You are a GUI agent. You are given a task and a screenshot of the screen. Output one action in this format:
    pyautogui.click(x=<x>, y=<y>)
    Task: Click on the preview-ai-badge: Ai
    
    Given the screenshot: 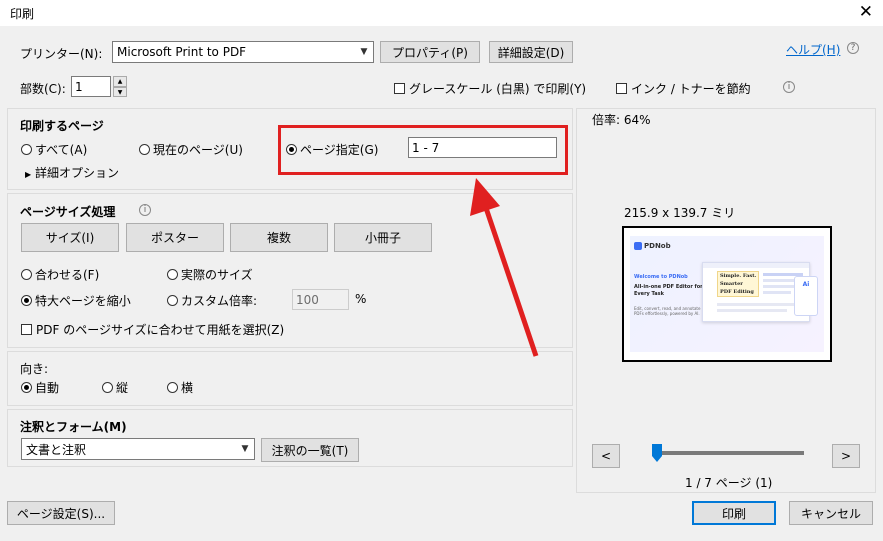 What is the action you would take?
    pyautogui.click(x=806, y=296)
    